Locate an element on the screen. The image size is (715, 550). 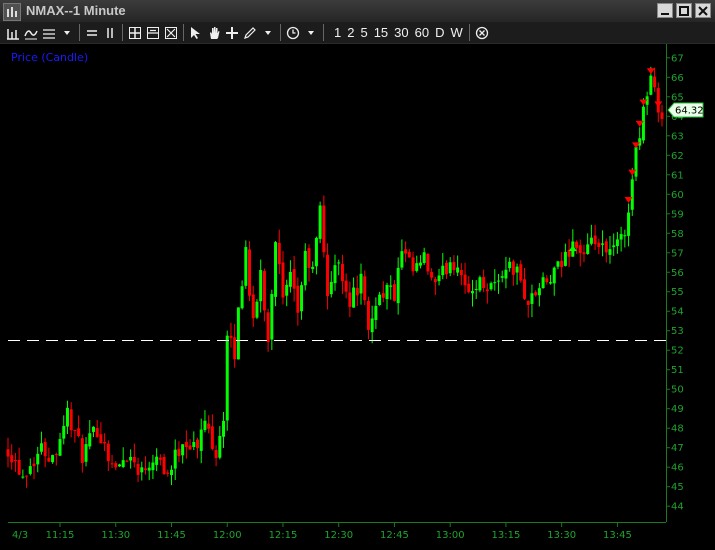
y-tick-label: 63 is located at coordinates (677, 136).